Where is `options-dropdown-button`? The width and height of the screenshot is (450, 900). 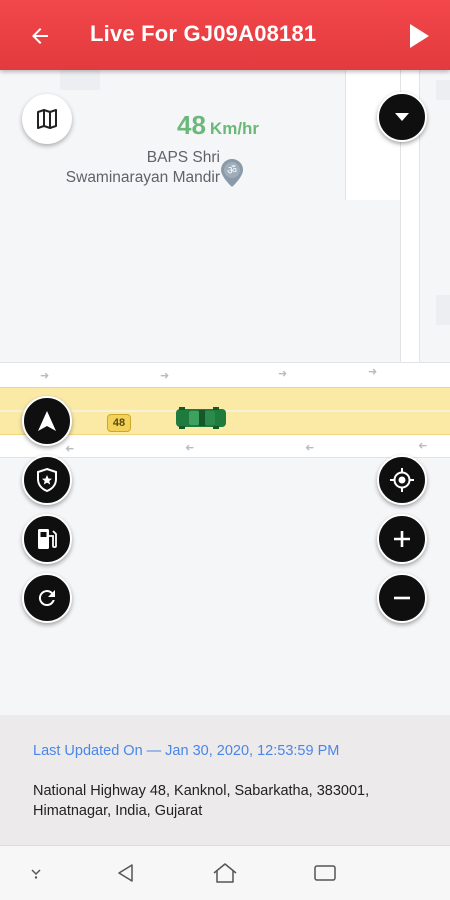 options-dropdown-button is located at coordinates (402, 117).